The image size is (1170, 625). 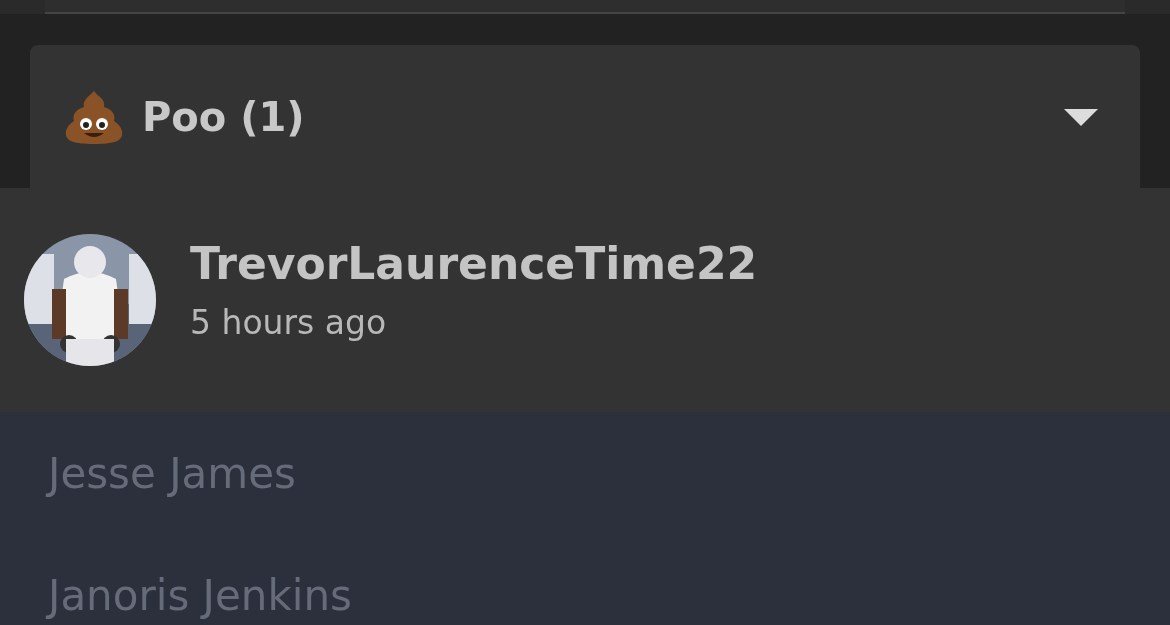 What do you see at coordinates (94, 116) in the screenshot?
I see `poo-icon` at bounding box center [94, 116].